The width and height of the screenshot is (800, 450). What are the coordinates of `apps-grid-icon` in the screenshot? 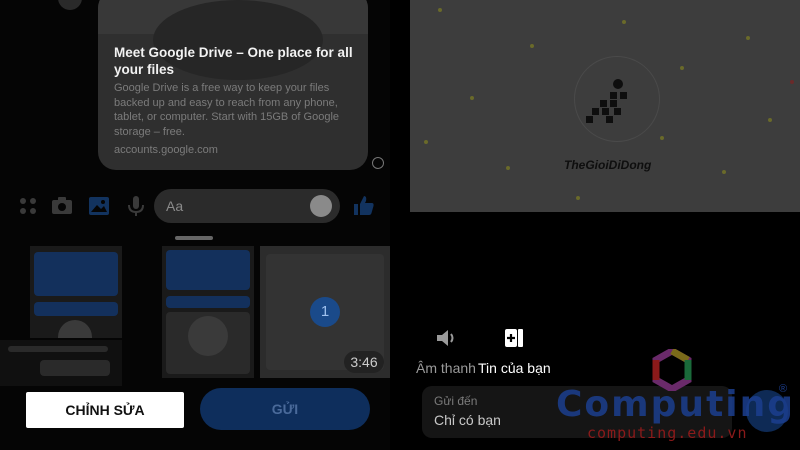 It's located at (28, 206).